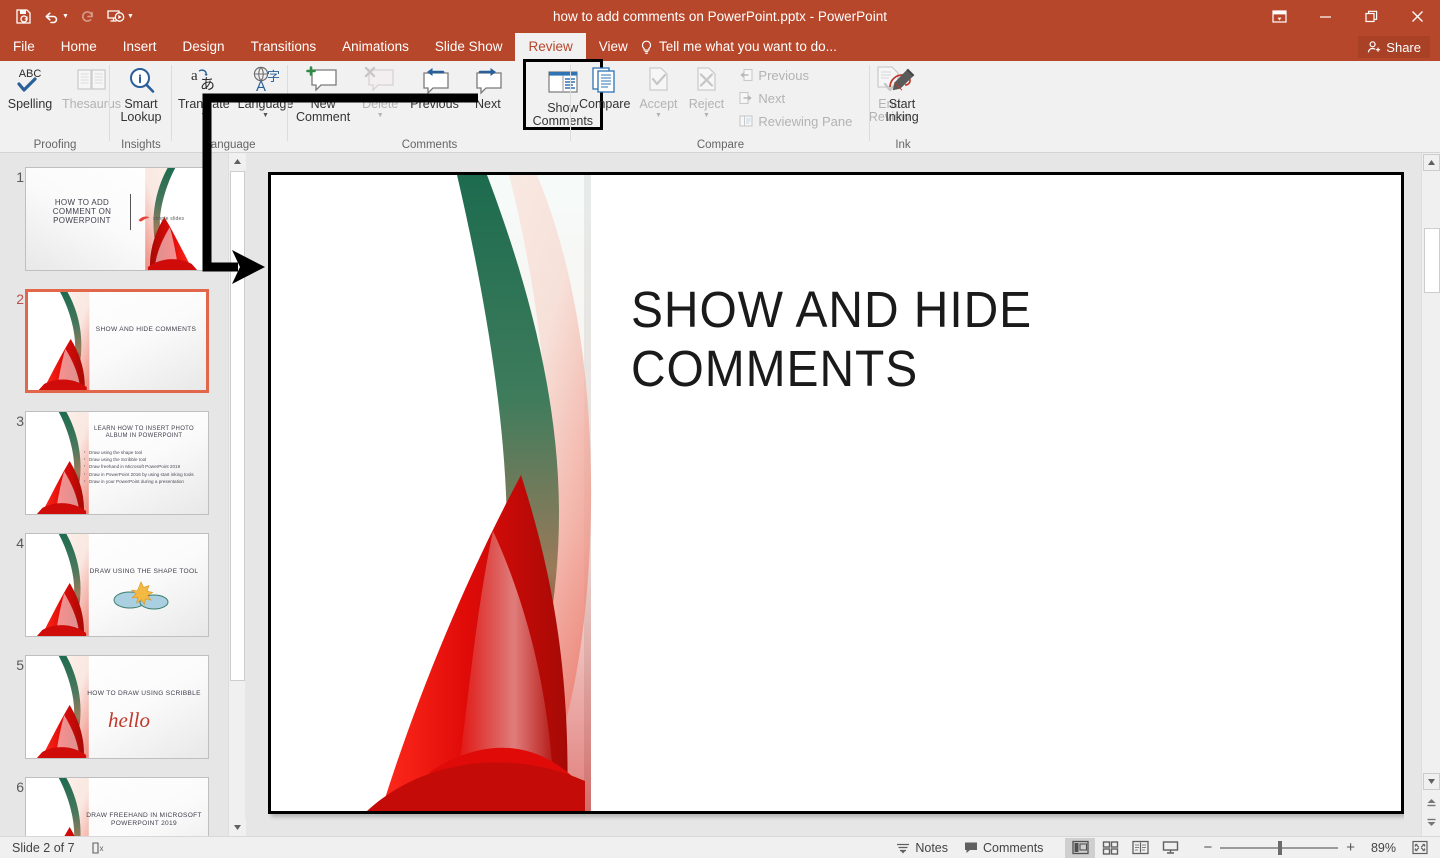 Image resolution: width=1440 pixels, height=858 pixels. Describe the element at coordinates (1110, 848) in the screenshot. I see `slide-sorter-view-button` at that location.